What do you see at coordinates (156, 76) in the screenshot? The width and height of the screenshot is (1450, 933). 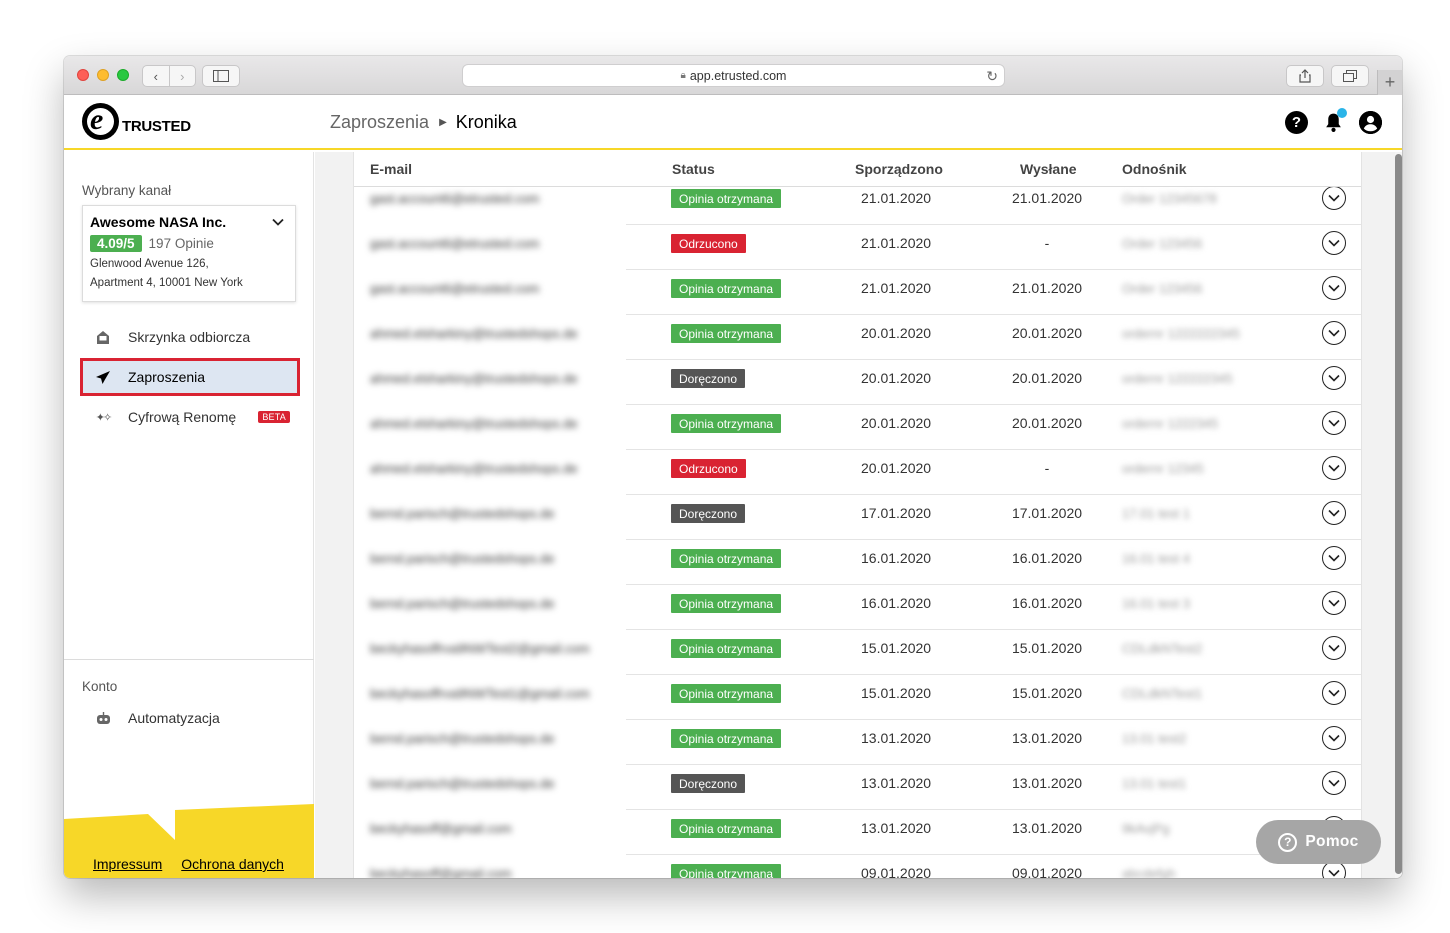 I see `back-icon: ‹` at bounding box center [156, 76].